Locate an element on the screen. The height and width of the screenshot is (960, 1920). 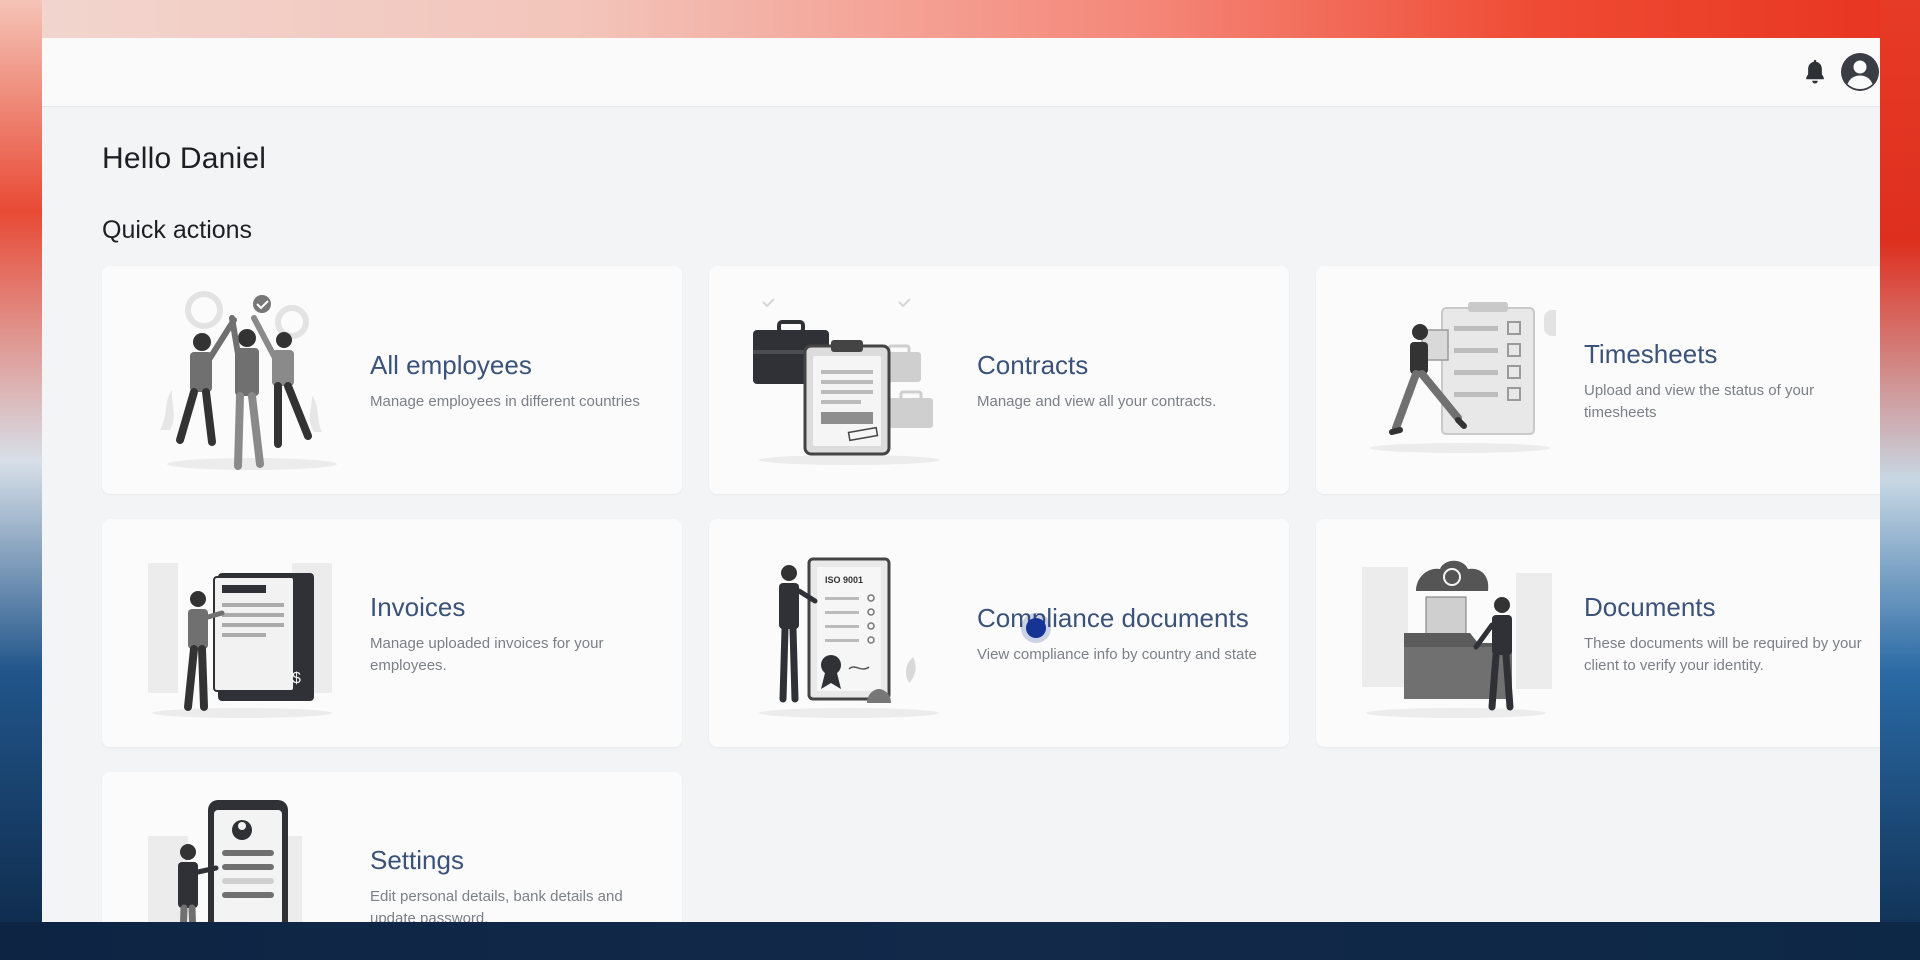
card-title: Contracts is located at coordinates (1122, 365).